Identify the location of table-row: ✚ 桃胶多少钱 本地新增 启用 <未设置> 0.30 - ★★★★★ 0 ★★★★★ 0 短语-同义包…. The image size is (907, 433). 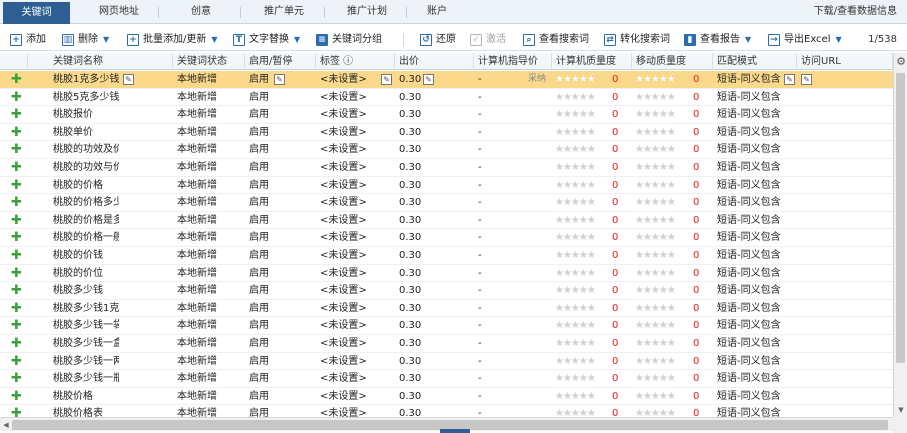
(446, 291).